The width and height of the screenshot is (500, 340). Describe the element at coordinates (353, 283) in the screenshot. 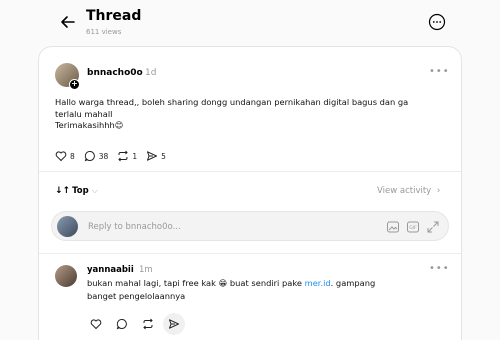

I see `comment-text-part: . gampang` at that location.